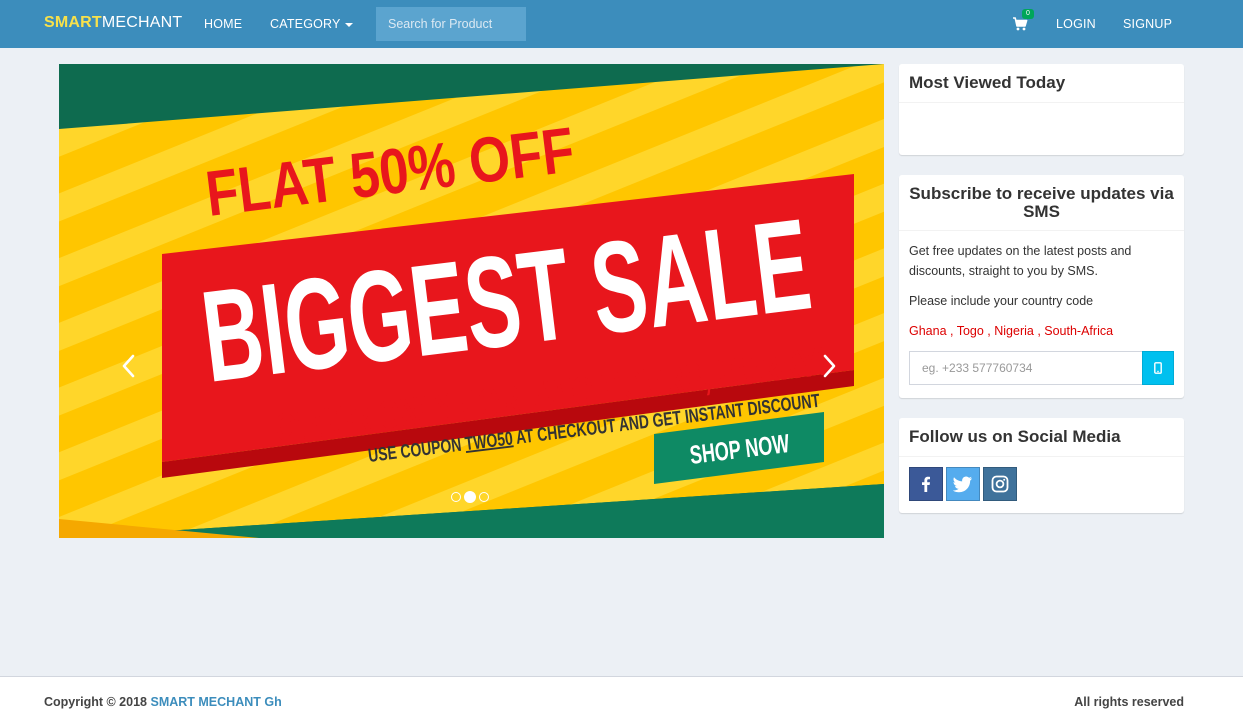  What do you see at coordinates (95, 702) in the screenshot?
I see `footer-copyright-text: Copyright © 2018` at bounding box center [95, 702].